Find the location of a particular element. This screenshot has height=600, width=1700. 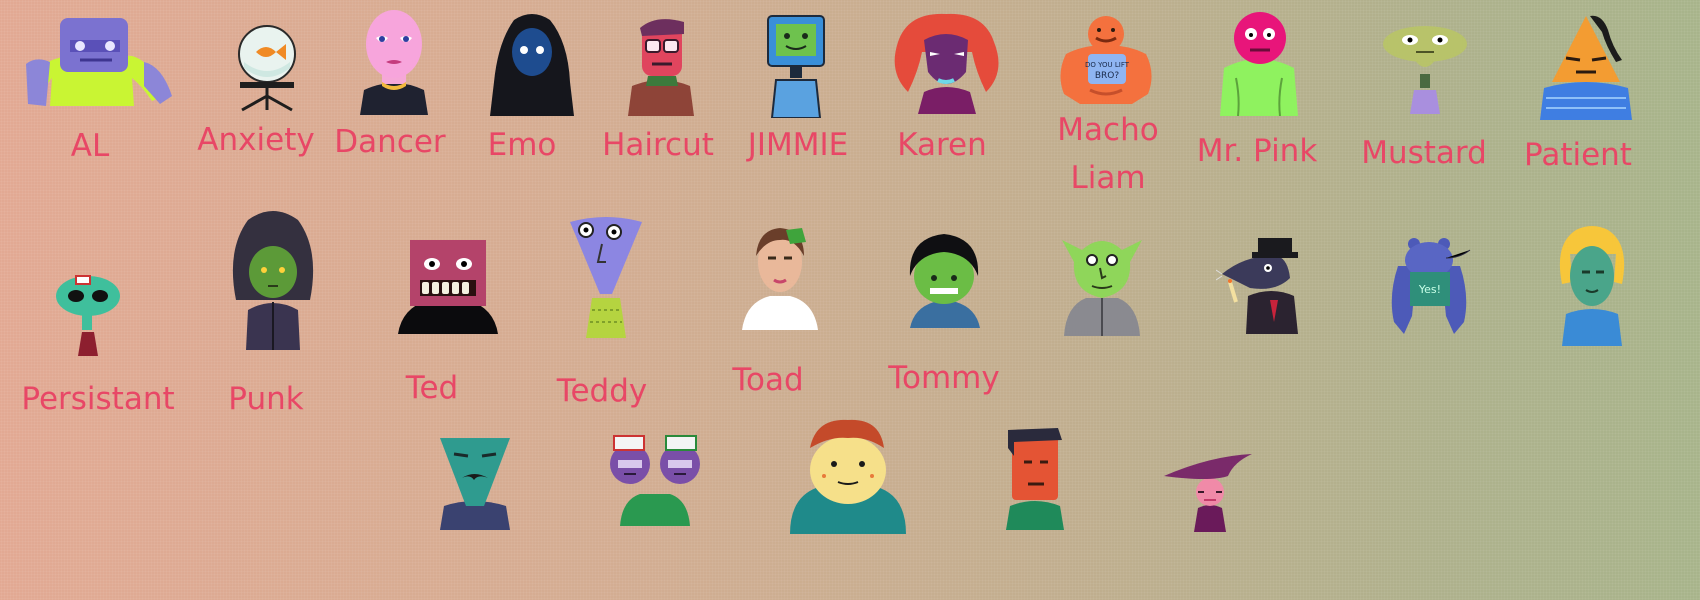

muscle-man-icon: DO YOU LIFT BRO? is located at coordinates (1106, 60).